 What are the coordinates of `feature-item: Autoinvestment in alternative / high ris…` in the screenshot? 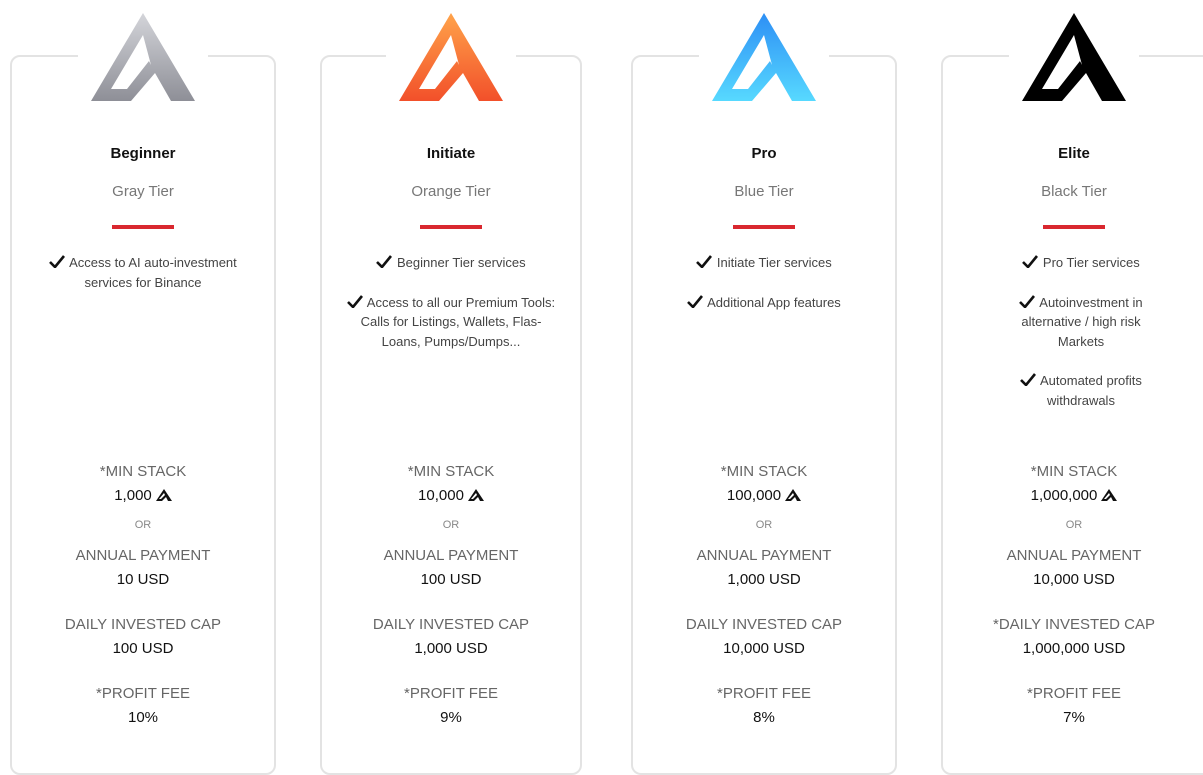 It's located at (1081, 322).